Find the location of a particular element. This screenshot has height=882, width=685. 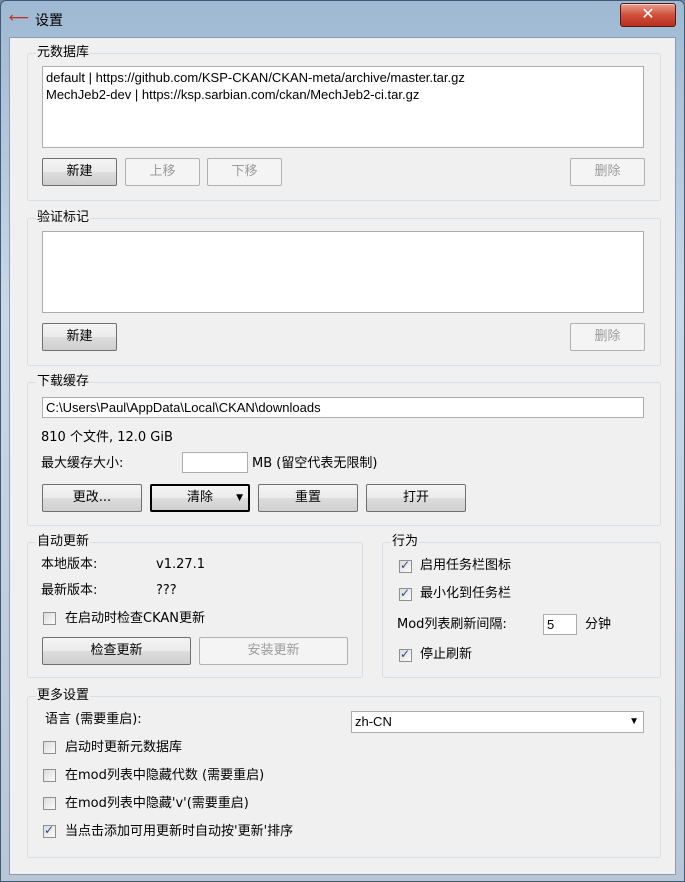

check-on-launch-checkbox is located at coordinates (49, 618).